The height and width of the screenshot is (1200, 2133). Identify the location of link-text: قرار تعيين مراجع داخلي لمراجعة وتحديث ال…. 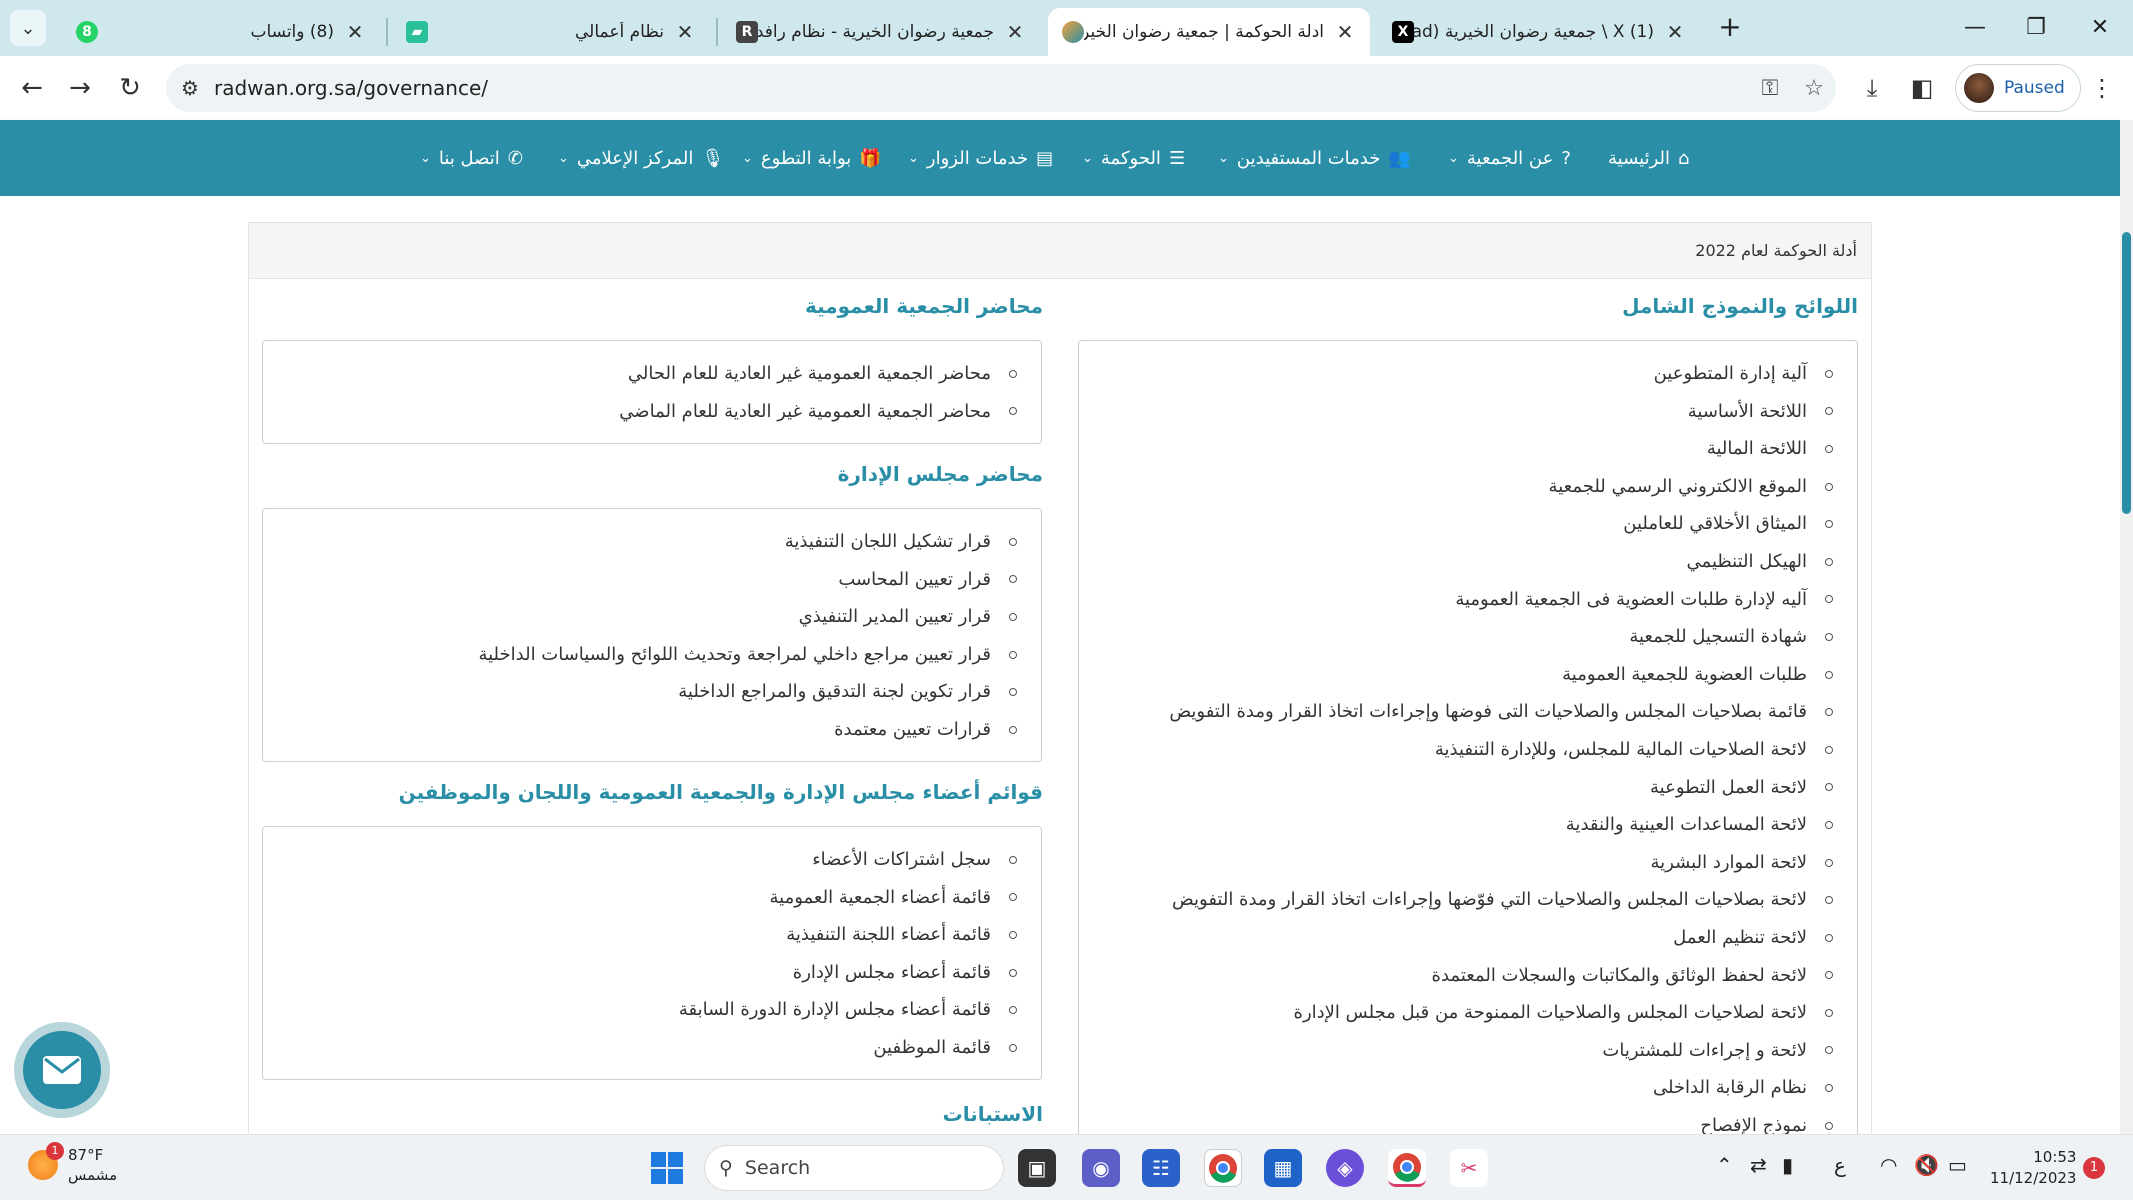
(734, 655).